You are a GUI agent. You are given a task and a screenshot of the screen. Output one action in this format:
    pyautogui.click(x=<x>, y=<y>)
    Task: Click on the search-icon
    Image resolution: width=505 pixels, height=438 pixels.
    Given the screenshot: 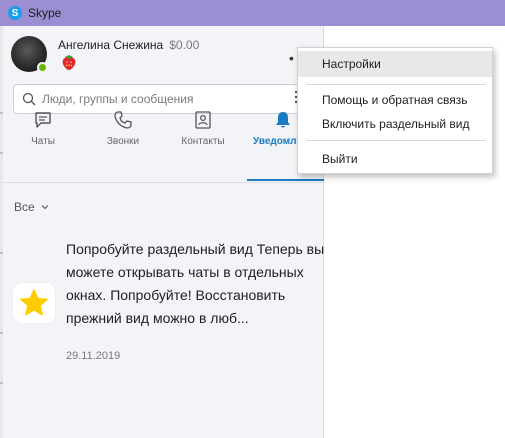 What is the action you would take?
    pyautogui.click(x=29, y=99)
    